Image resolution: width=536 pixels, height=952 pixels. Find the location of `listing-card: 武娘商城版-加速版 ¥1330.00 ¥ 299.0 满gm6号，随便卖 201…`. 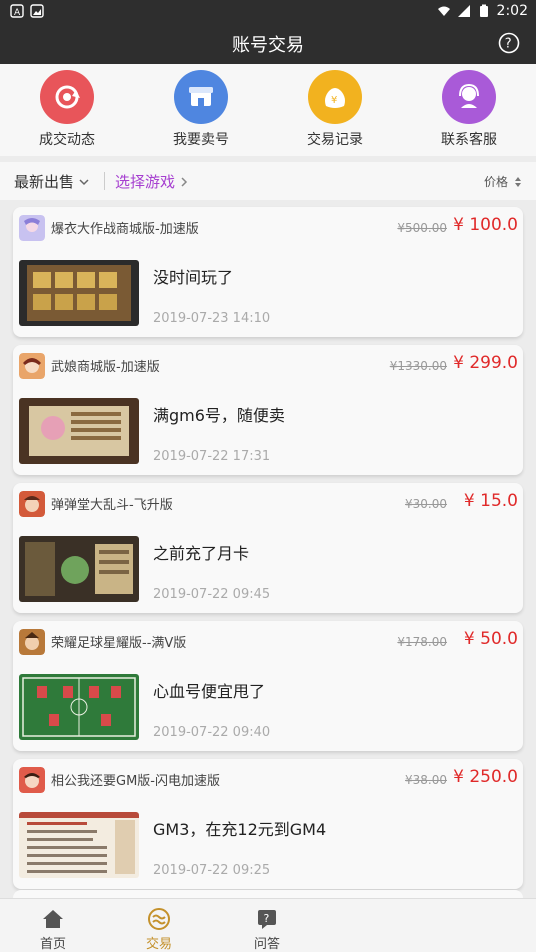

listing-card: 武娘商城版-加速版 ¥1330.00 ¥ 299.0 满gm6号，随便卖 201… is located at coordinates (268, 410).